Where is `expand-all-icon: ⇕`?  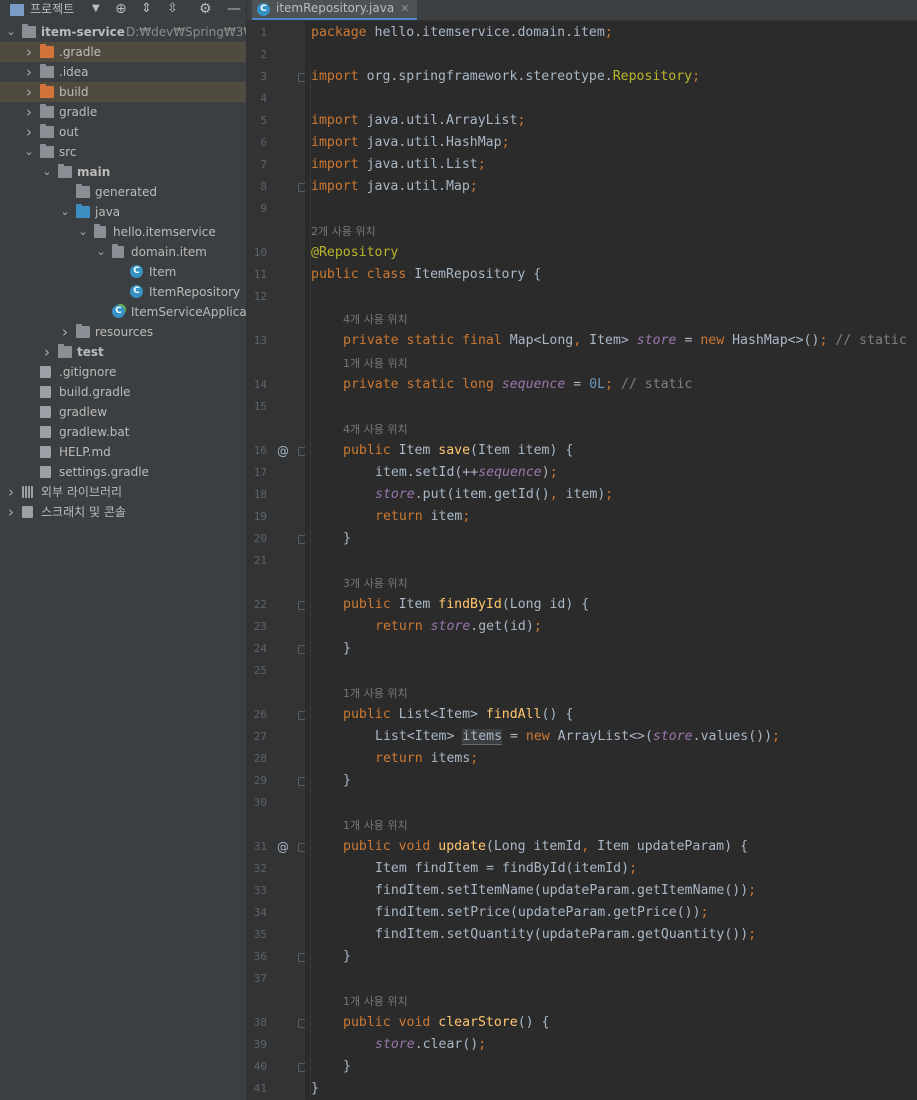
expand-all-icon: ⇕ is located at coordinates (146, 10).